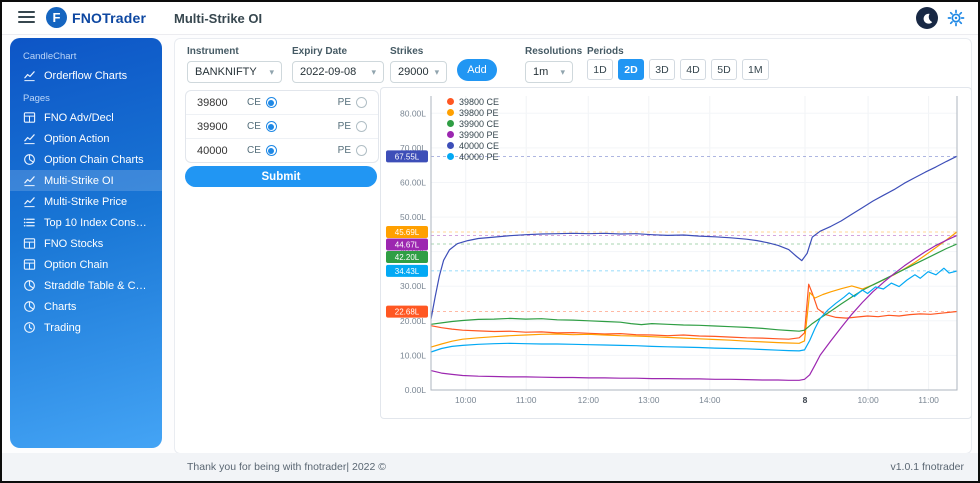 The height and width of the screenshot is (483, 980). I want to click on svg-text: 80.00L, so click(413, 113).